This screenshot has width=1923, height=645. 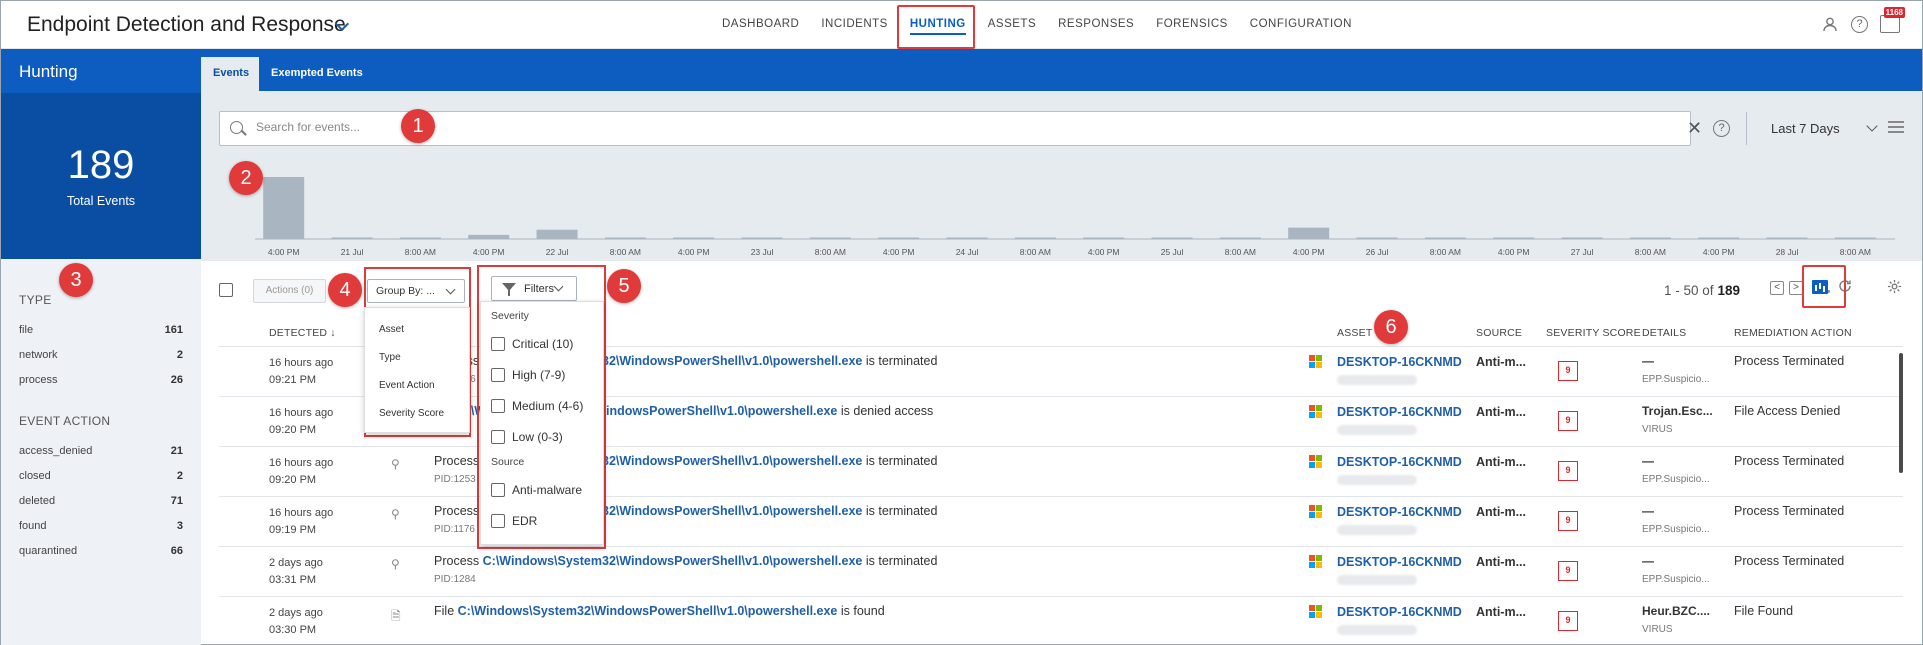 I want to click on facet-type-file: file 161, so click(x=101, y=329).